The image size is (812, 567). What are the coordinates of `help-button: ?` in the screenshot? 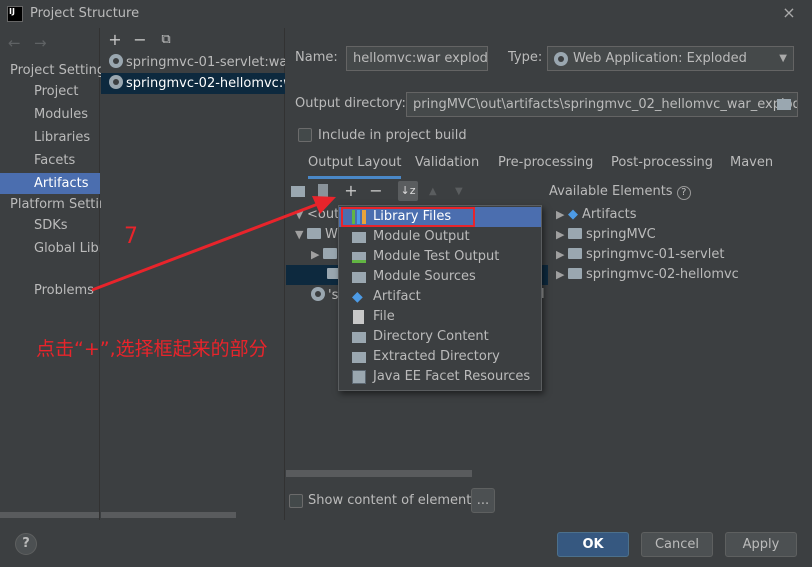 It's located at (26, 544).